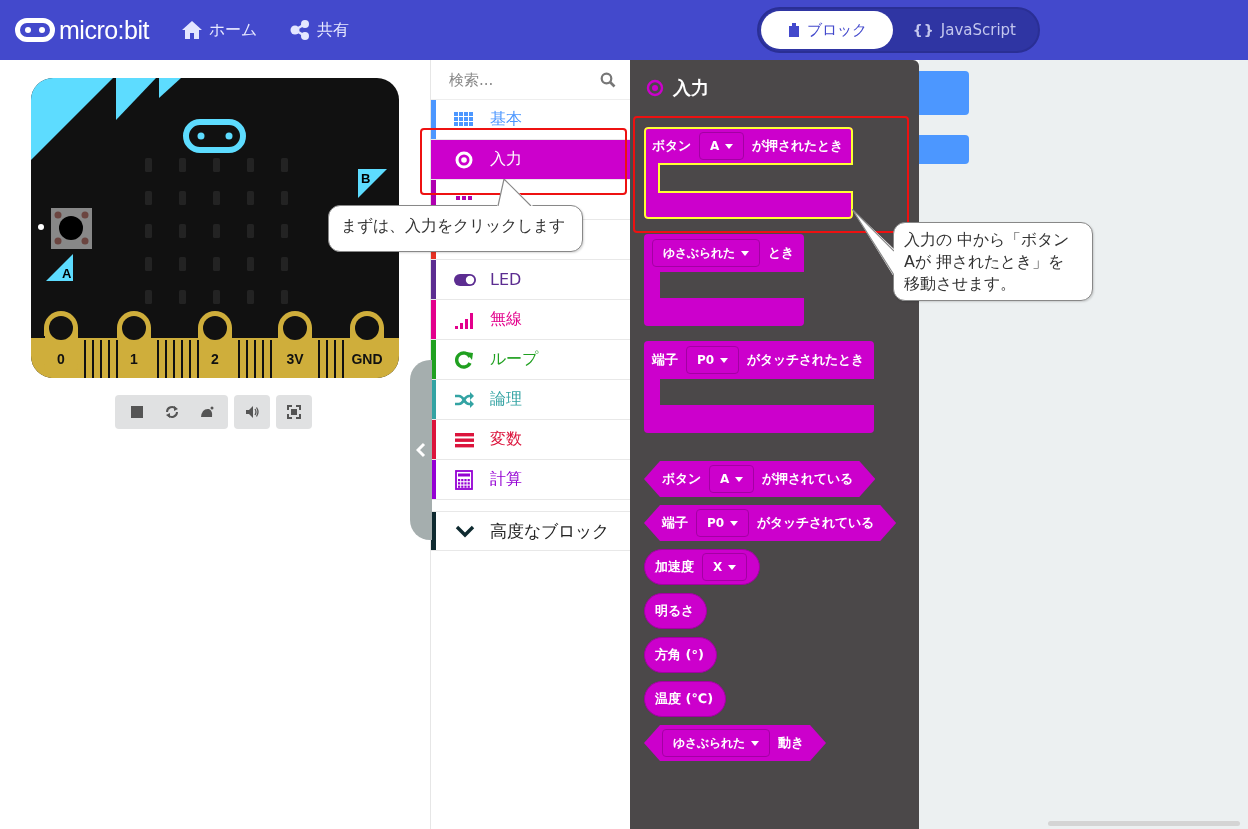 This screenshot has width=1248, height=829. I want to click on block-label: がタッチされている, so click(816, 523).